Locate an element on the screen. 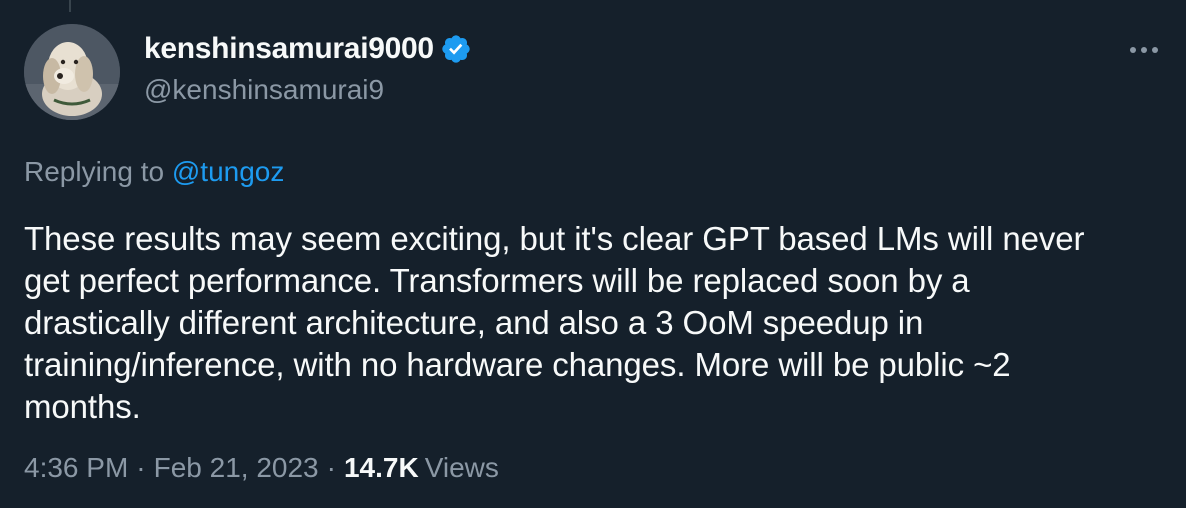 The height and width of the screenshot is (508, 1186). replying-to-label: Replying to is located at coordinates (94, 171).